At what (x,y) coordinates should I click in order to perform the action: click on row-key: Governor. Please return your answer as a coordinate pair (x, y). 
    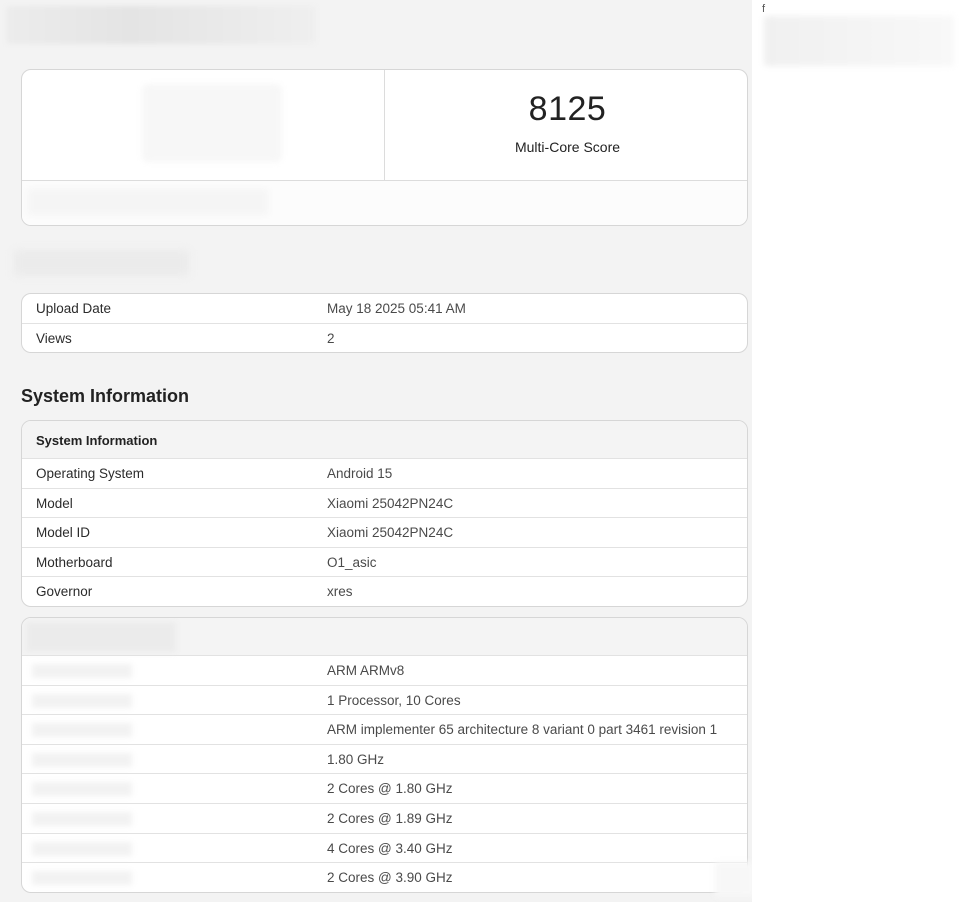
    Looking at the image, I should click on (64, 592).